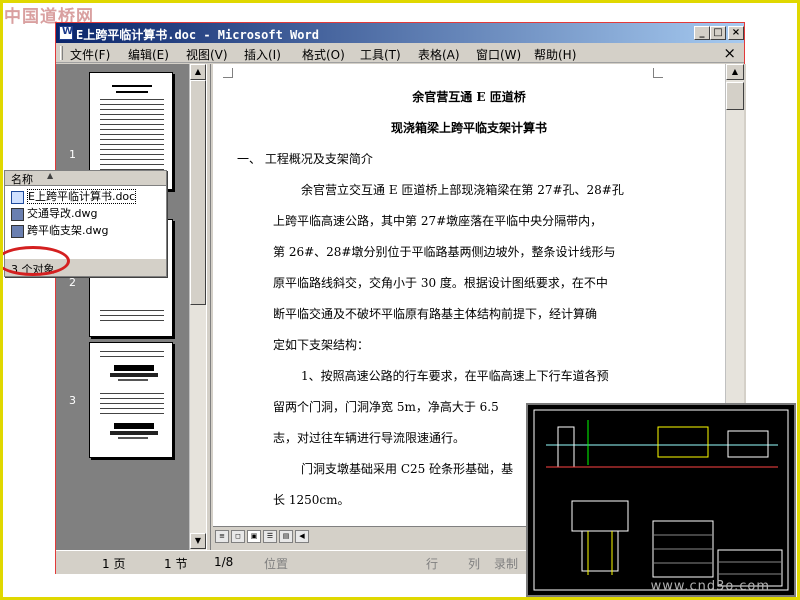  What do you see at coordinates (555, 54) in the screenshot?
I see `menu-help: 帮助(H)` at bounding box center [555, 54].